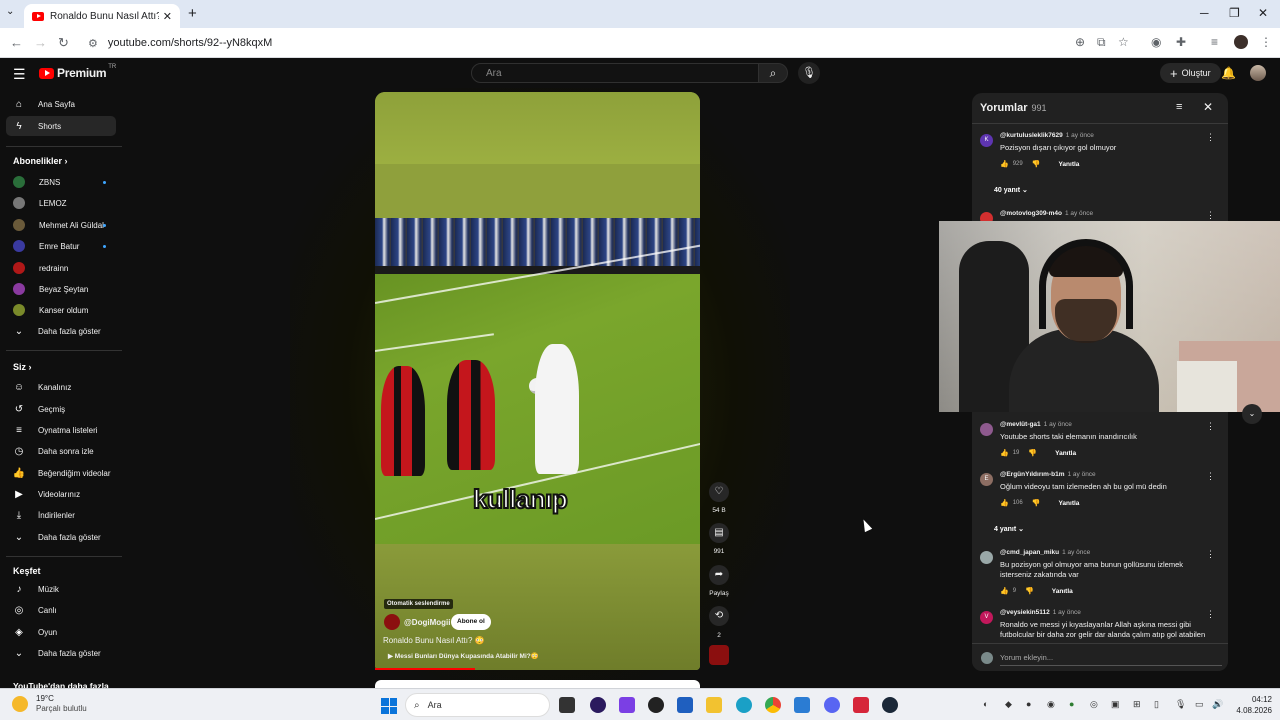 The image size is (1280, 720). Describe the element at coordinates (61, 182) in the screenshot. I see `sidebar-item-subscription: ZBNS` at that location.